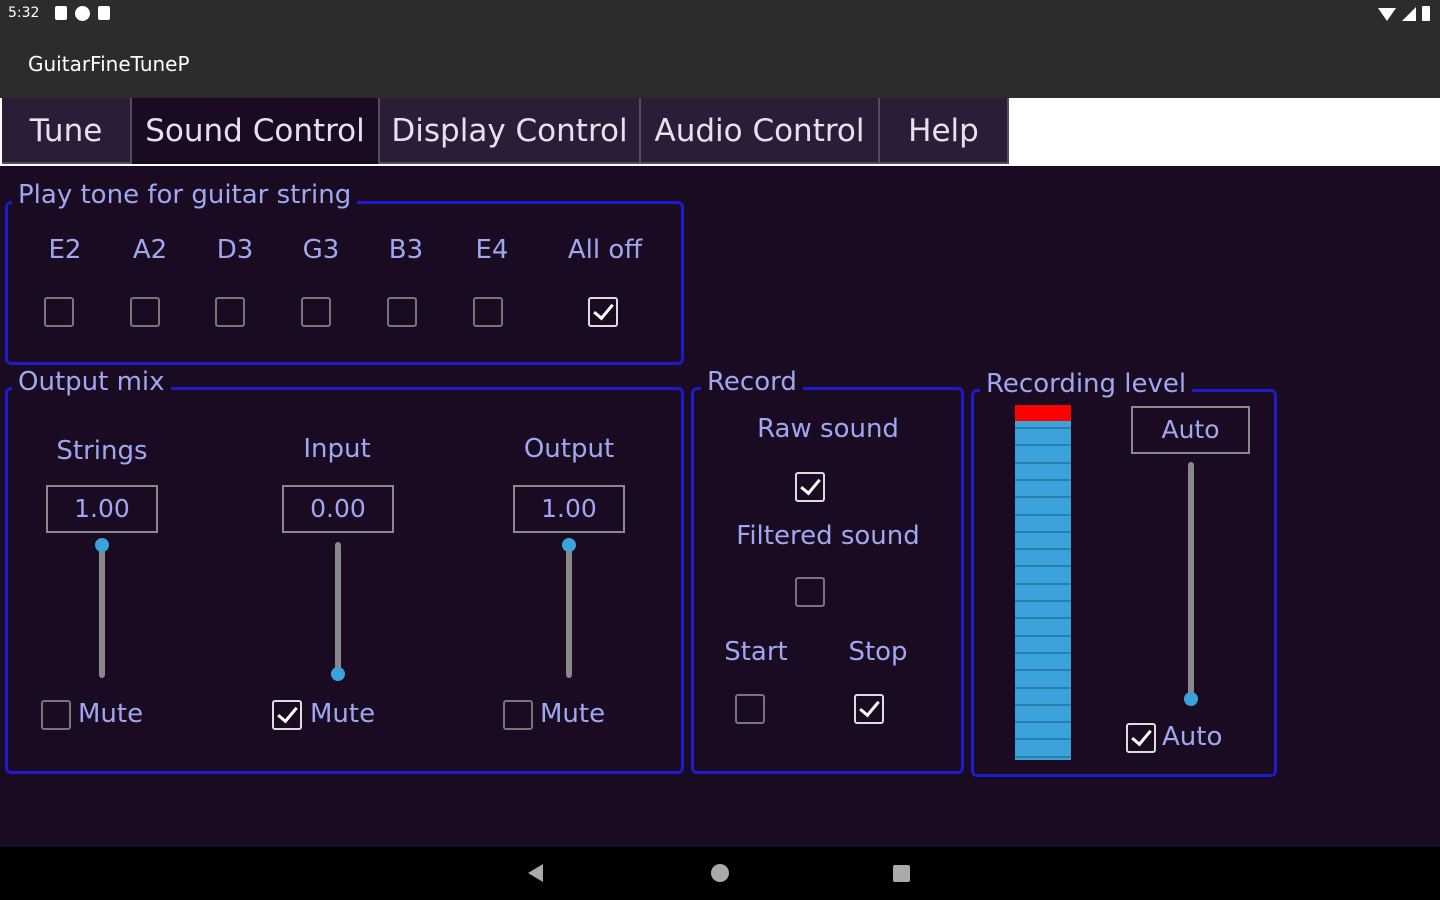  Describe the element at coordinates (1192, 737) in the screenshot. I see `auto-gain-label: Auto` at that location.